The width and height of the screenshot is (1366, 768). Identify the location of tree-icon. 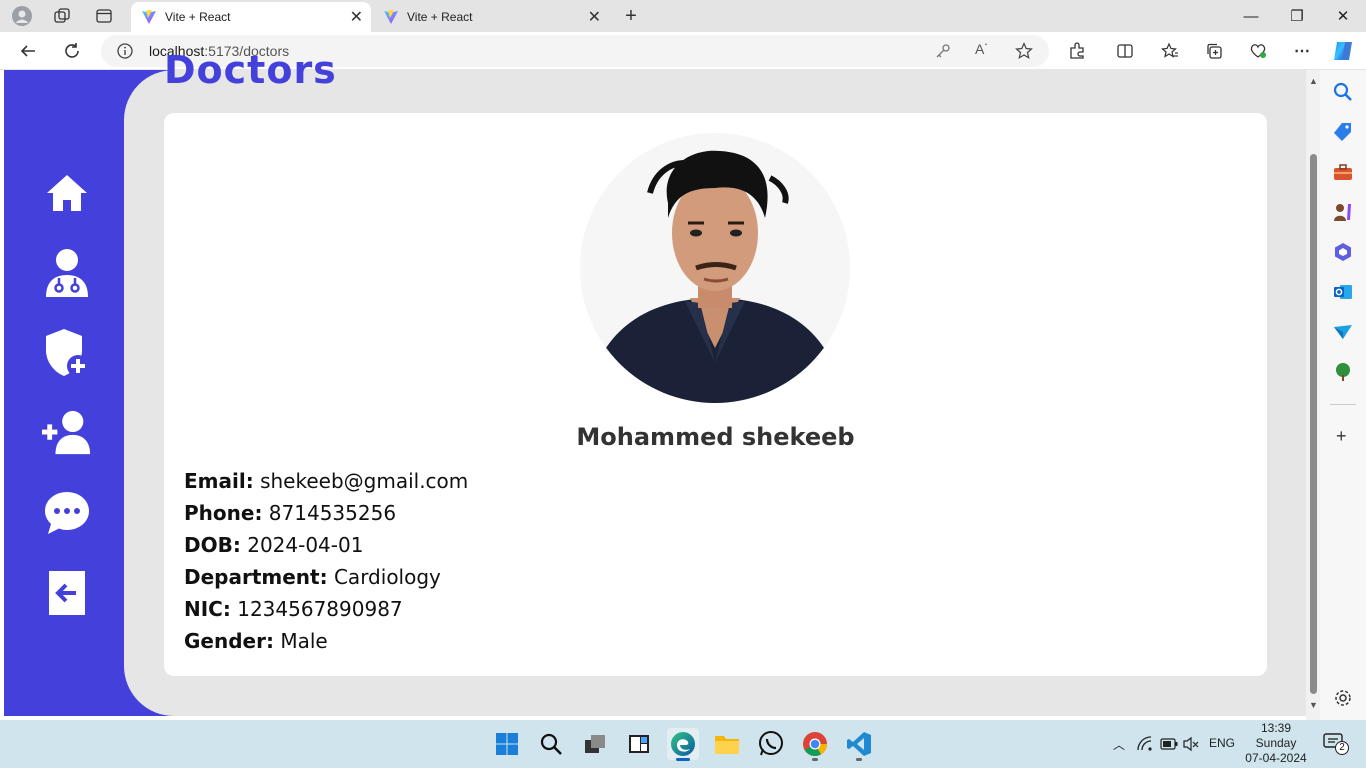
(1343, 372).